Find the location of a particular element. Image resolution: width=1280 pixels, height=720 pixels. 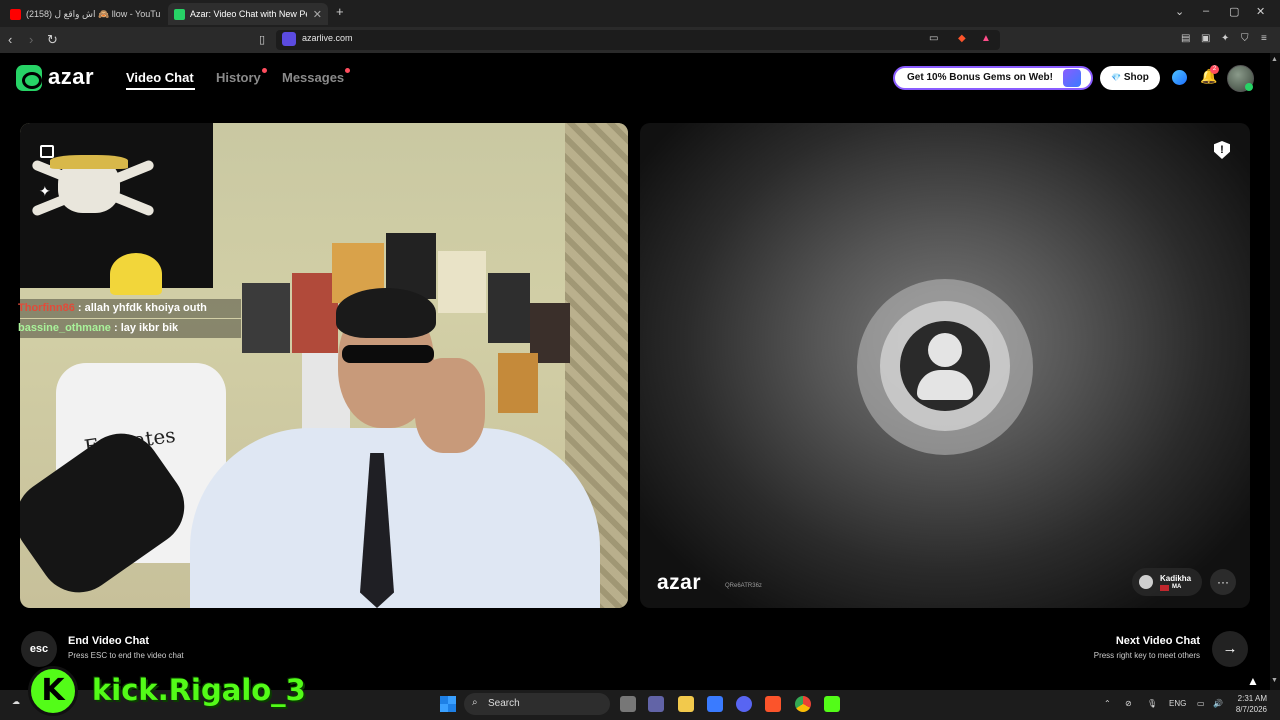

tab-title: Azar: Video Chat with New Pe is located at coordinates (248, 14).